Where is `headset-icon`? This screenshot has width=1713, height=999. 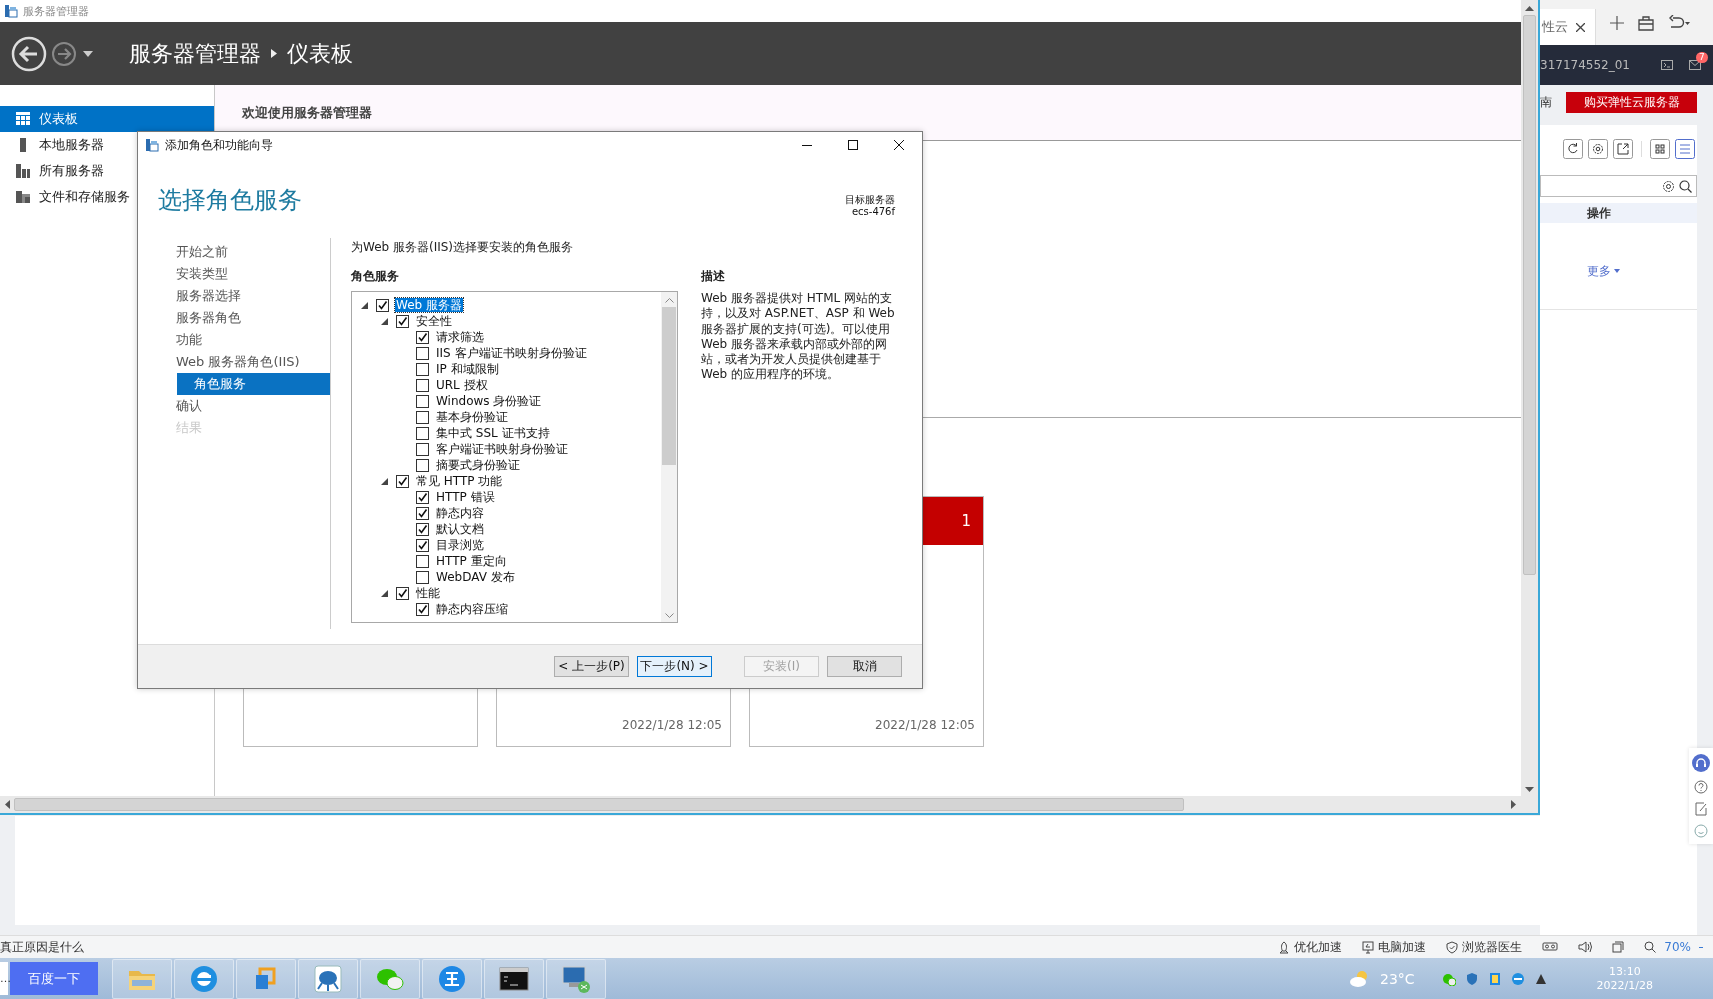
headset-icon is located at coordinates (1701, 763).